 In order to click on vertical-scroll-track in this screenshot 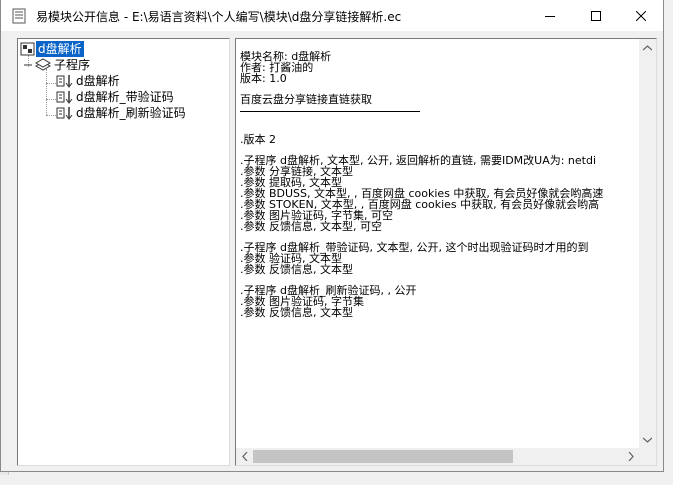, I will do `click(647, 243)`.